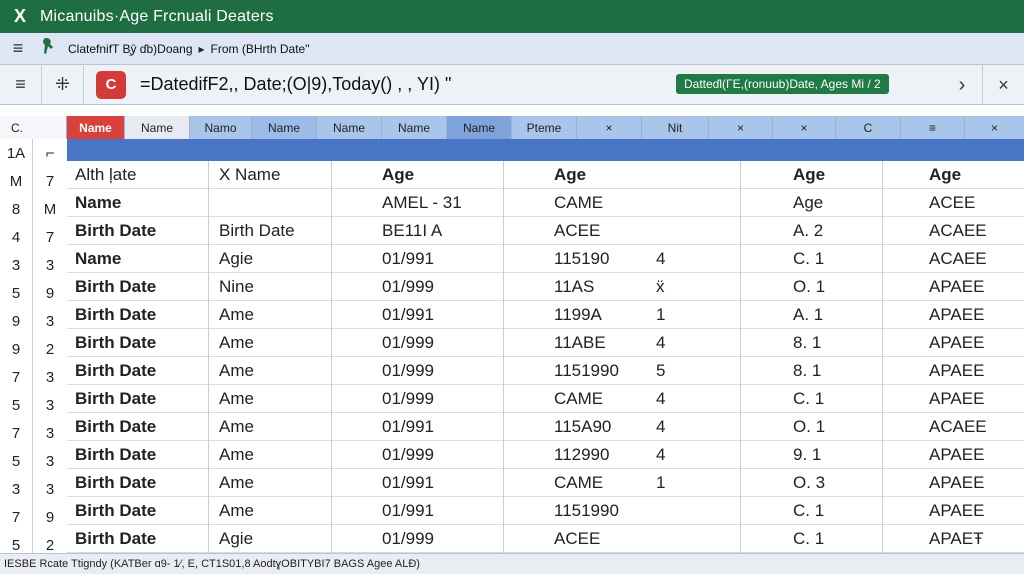  Describe the element at coordinates (96, 127) in the screenshot. I see `column-header-cell-active: Name` at that location.